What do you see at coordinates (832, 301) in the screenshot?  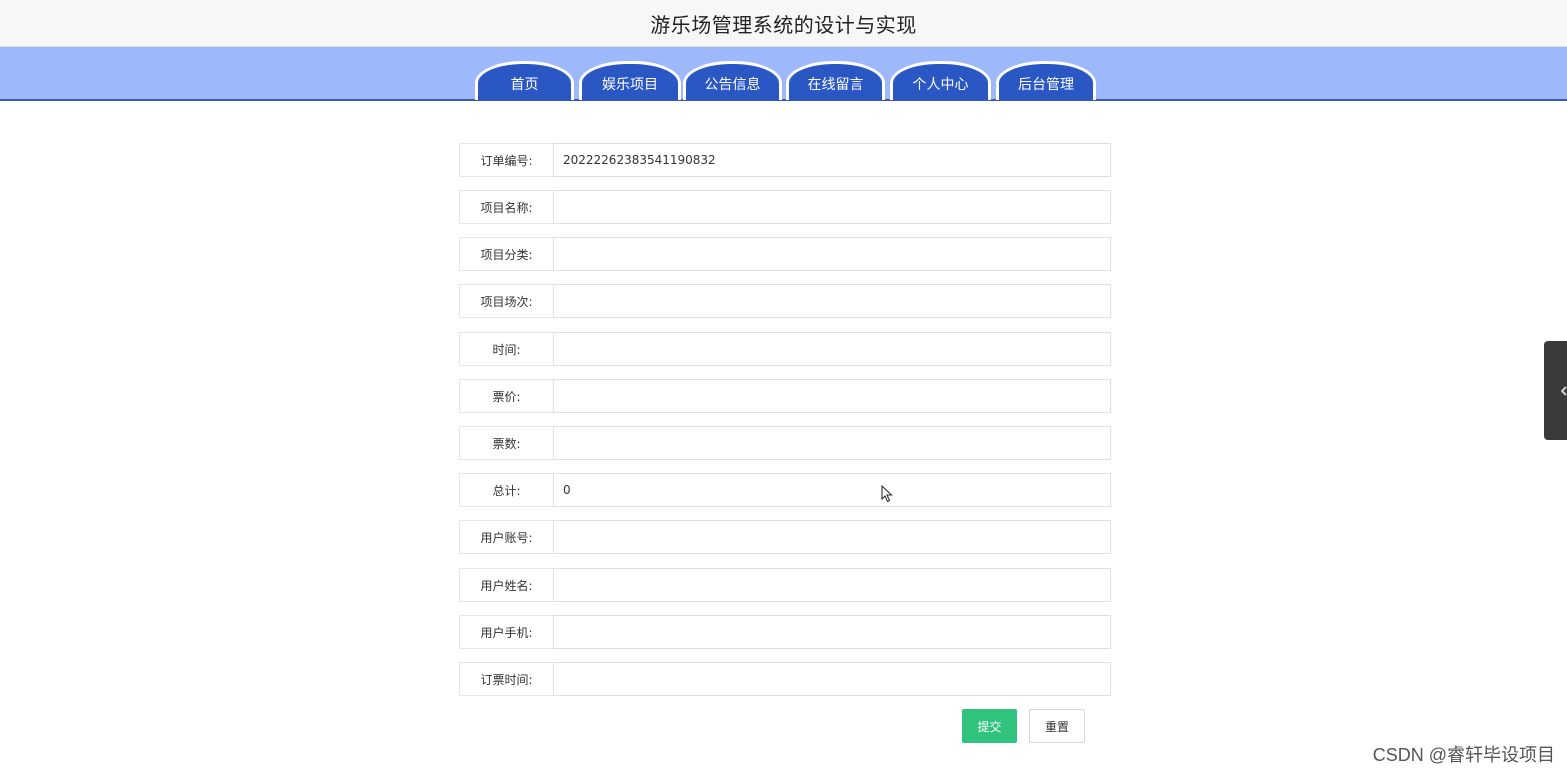 I see `project-session-input` at bounding box center [832, 301].